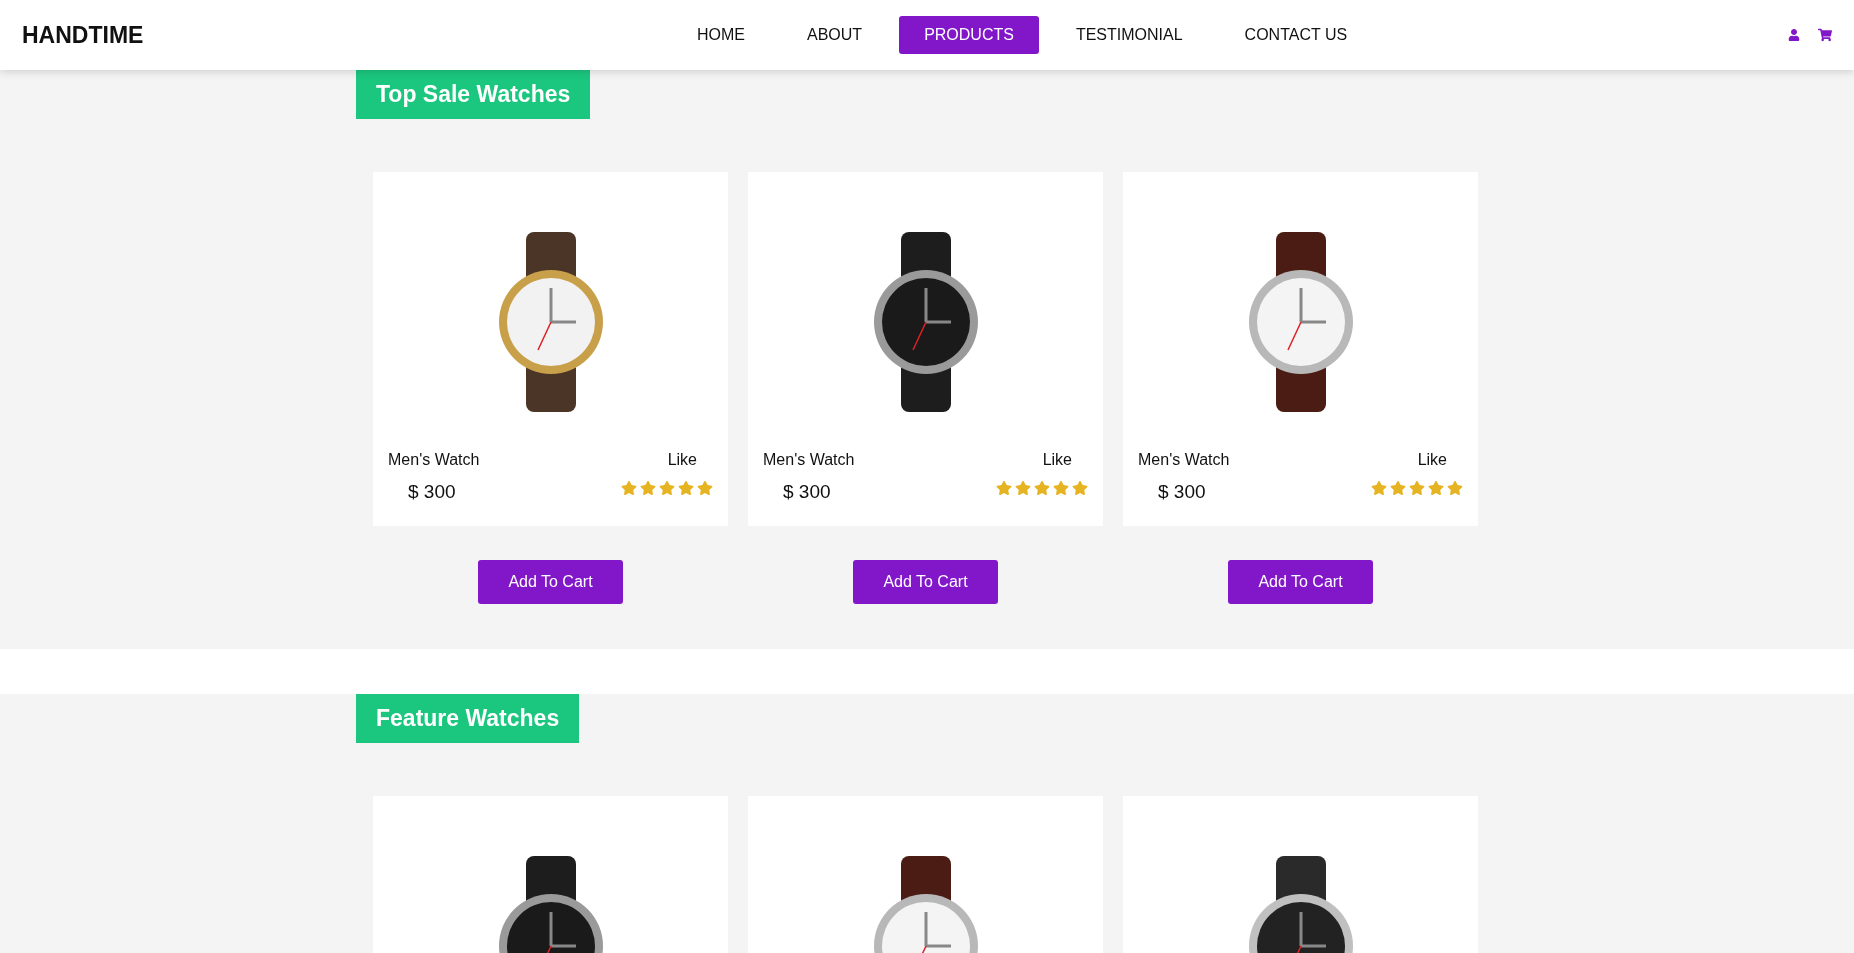 This screenshot has width=1854, height=953. Describe the element at coordinates (468, 718) in the screenshot. I see `section-heading: Feature Watches` at that location.